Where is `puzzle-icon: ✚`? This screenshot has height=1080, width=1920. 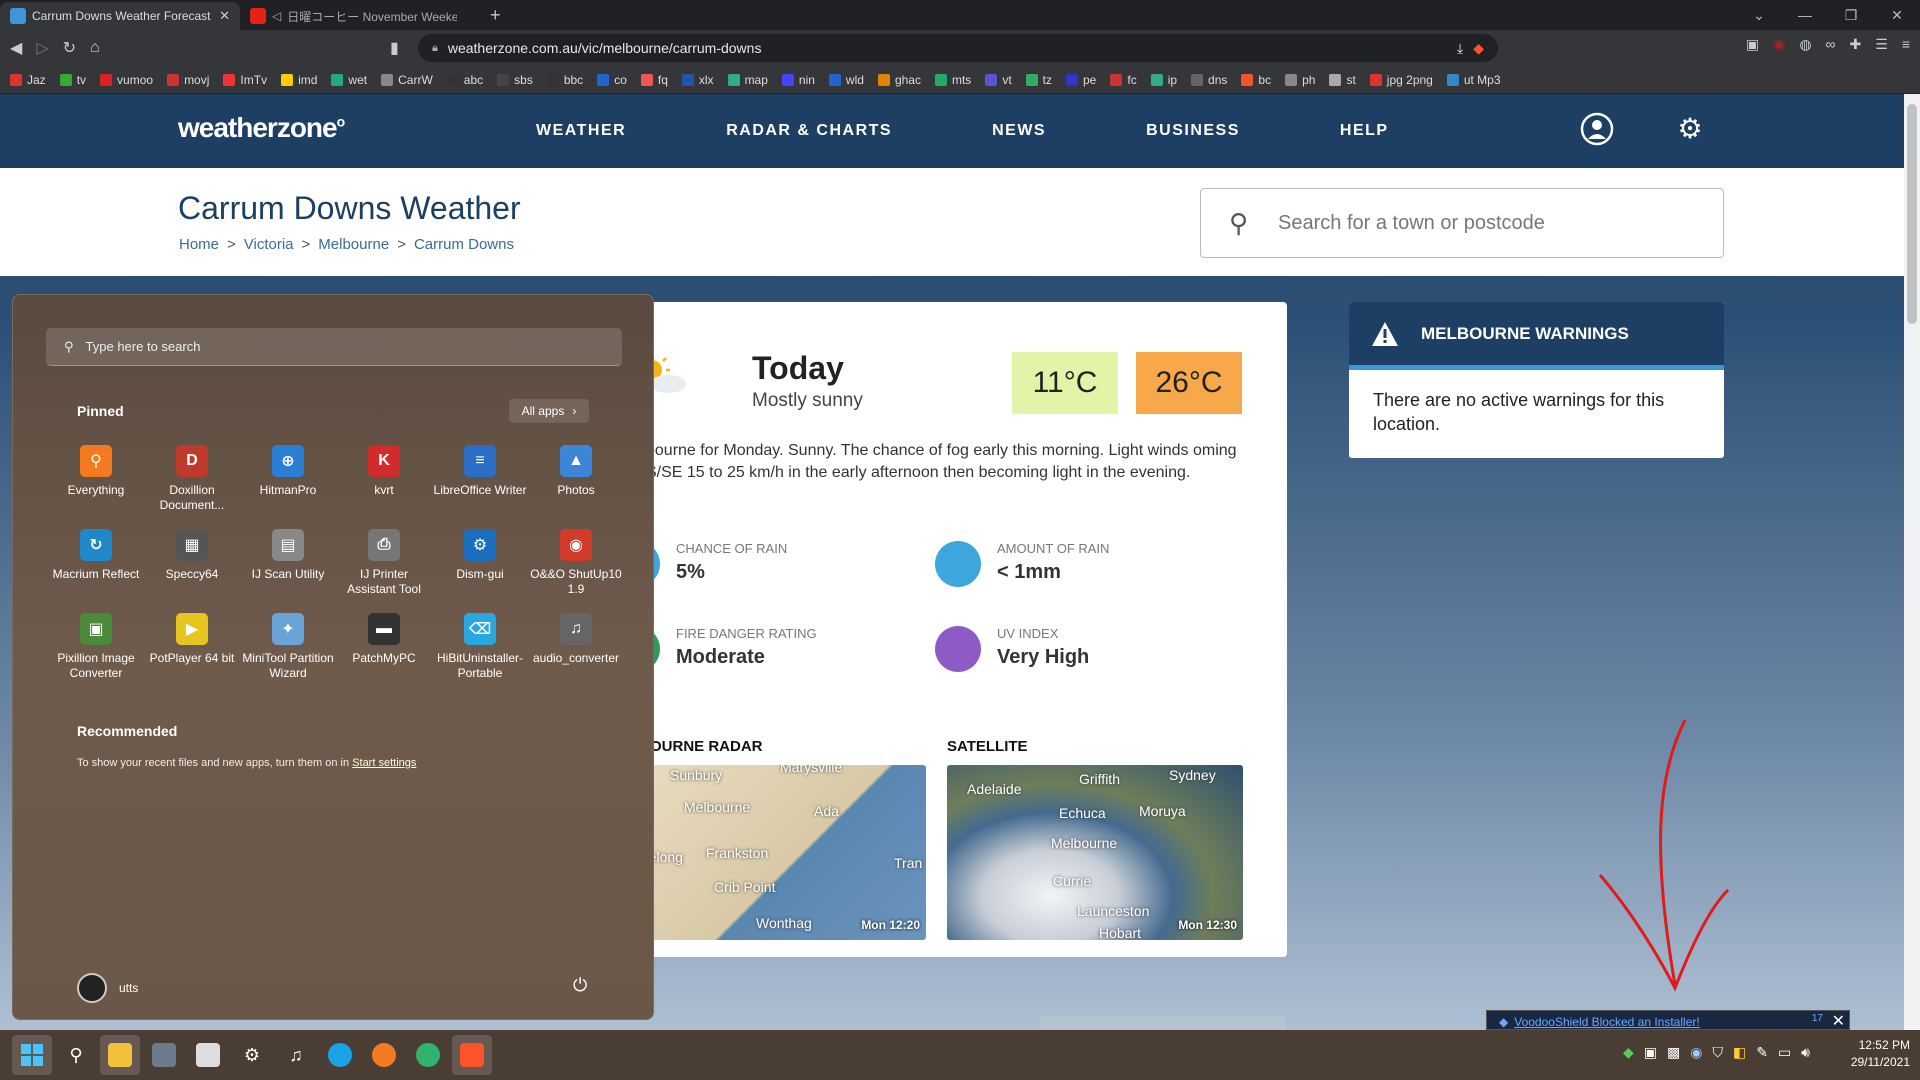 puzzle-icon: ✚ is located at coordinates (1856, 44).